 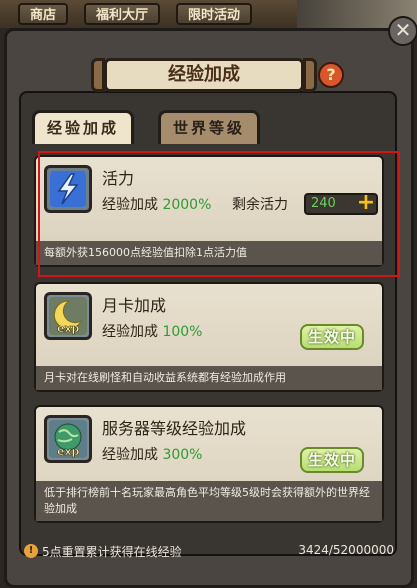 What do you see at coordinates (341, 204) in the screenshot?
I see `stamina-value-box: 240 +` at bounding box center [341, 204].